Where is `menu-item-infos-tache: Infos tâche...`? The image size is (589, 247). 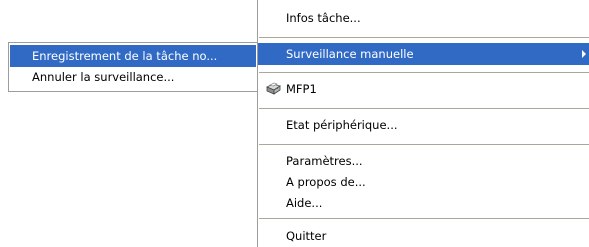
menu-item-infos-tache: Infos tâche... is located at coordinates (423, 18).